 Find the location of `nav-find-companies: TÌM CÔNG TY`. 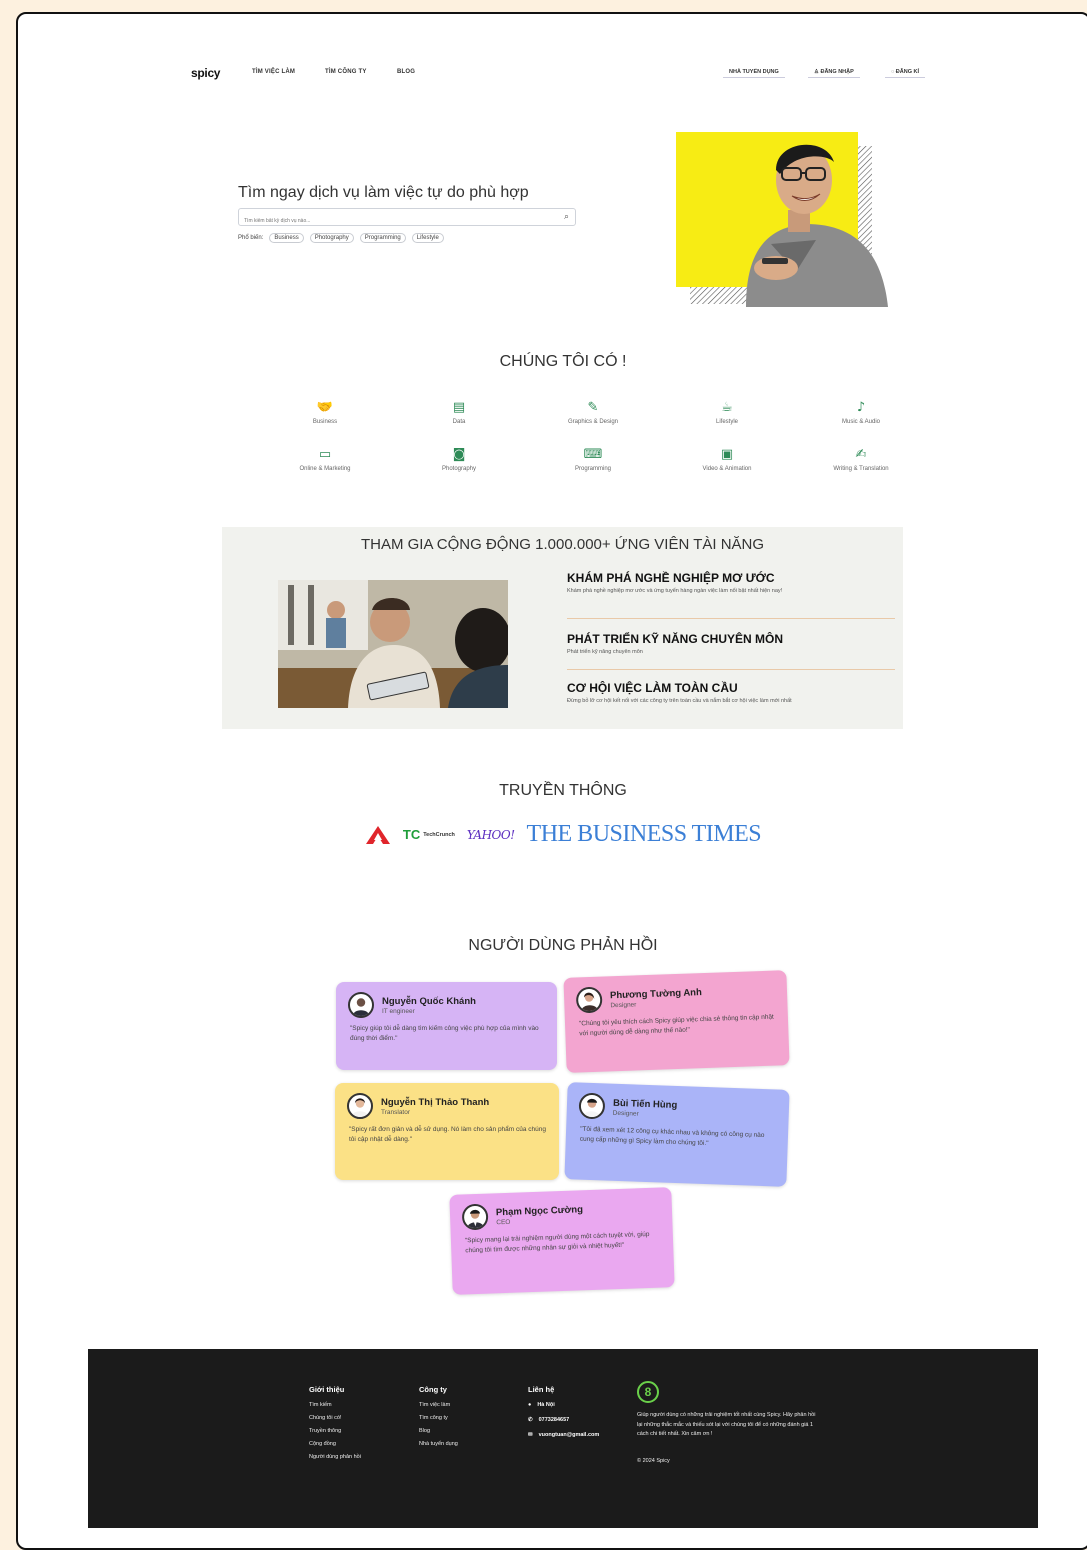

nav-find-companies: TÌM CÔNG TY is located at coordinates (346, 72).